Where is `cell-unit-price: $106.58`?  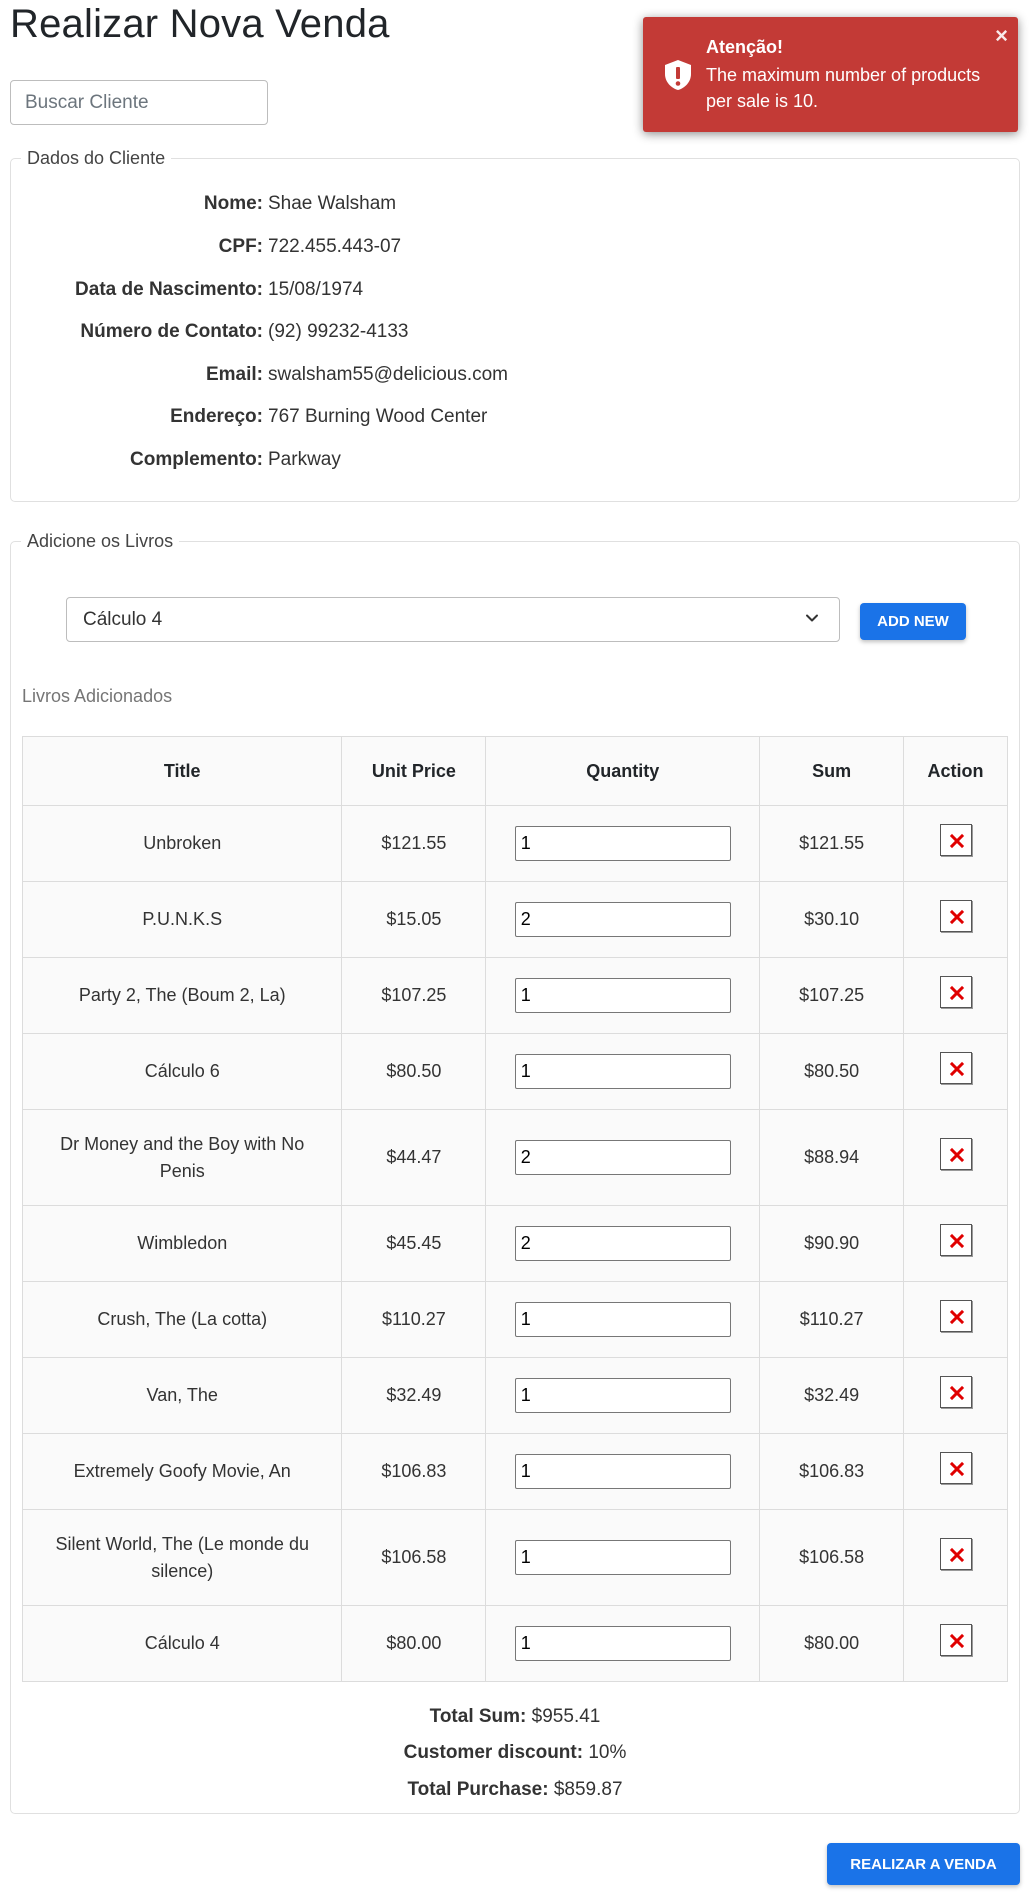
cell-unit-price: $106.58 is located at coordinates (414, 1557).